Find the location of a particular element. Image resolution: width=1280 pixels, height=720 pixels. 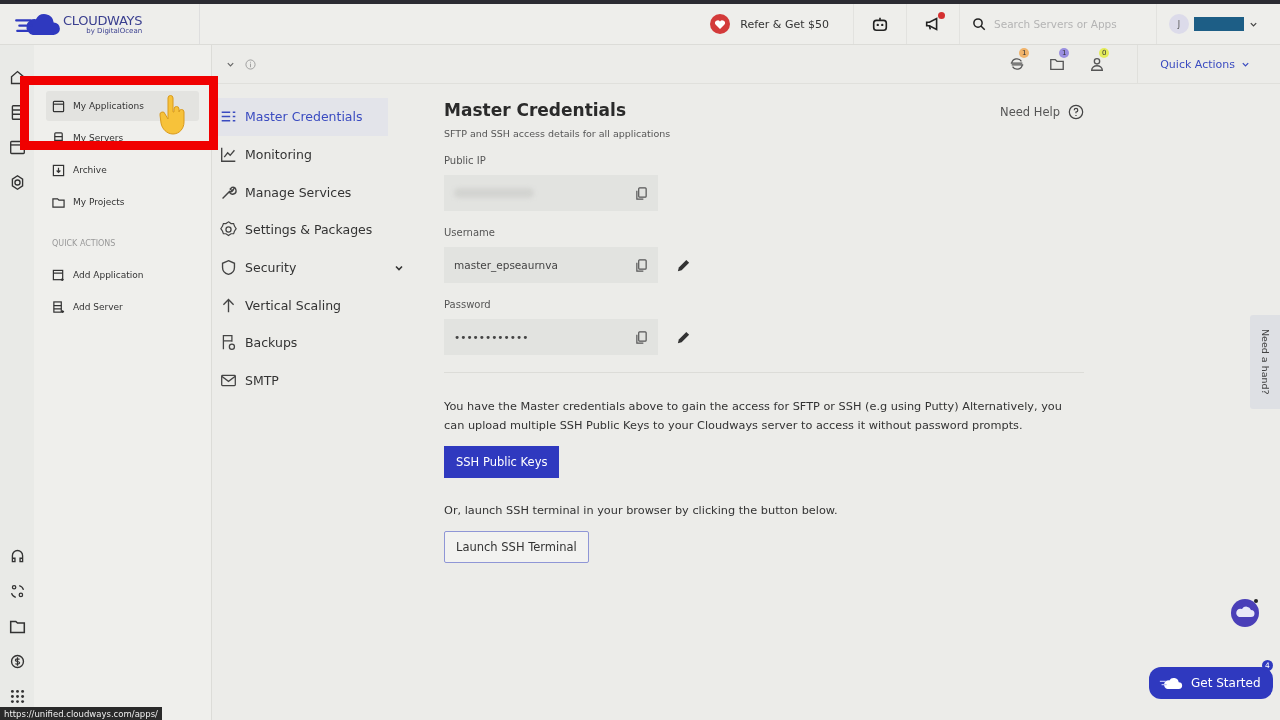

menu-item: Security is located at coordinates (312, 267).